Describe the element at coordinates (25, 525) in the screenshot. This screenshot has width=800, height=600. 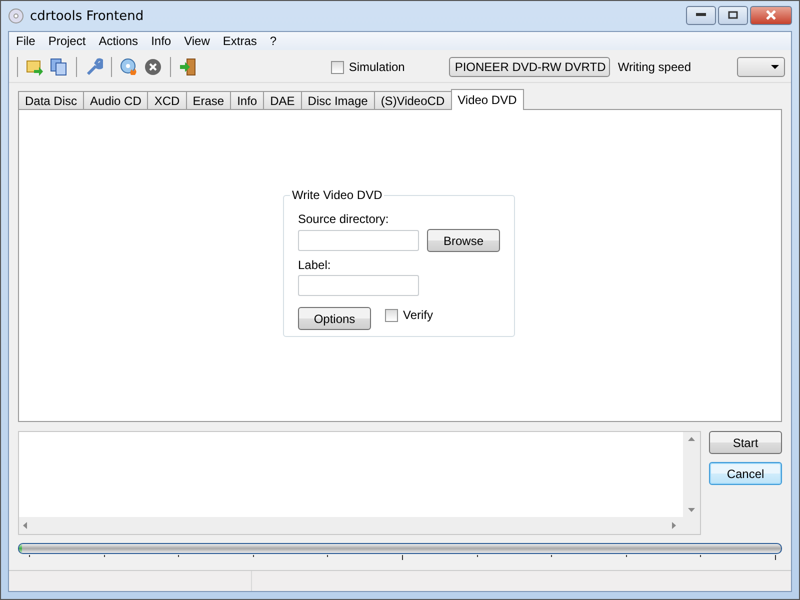
I see `scroll-left-icon` at that location.